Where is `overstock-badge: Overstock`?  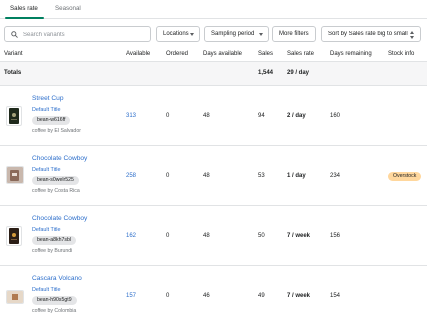 overstock-badge: Overstock is located at coordinates (405, 176).